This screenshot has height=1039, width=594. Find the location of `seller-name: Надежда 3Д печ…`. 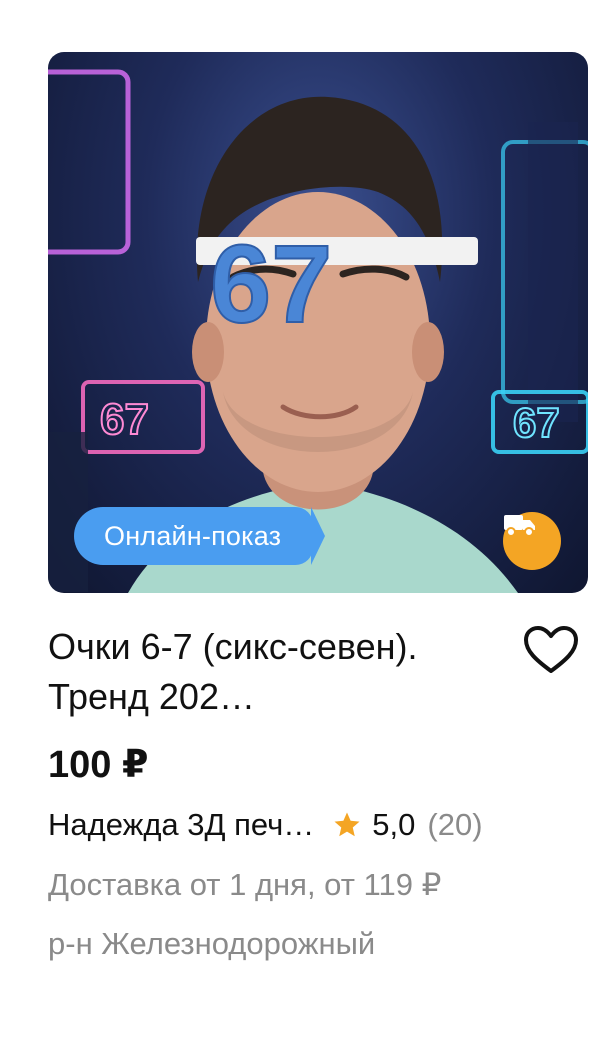

seller-name: Надежда 3Д печ… is located at coordinates (181, 825).